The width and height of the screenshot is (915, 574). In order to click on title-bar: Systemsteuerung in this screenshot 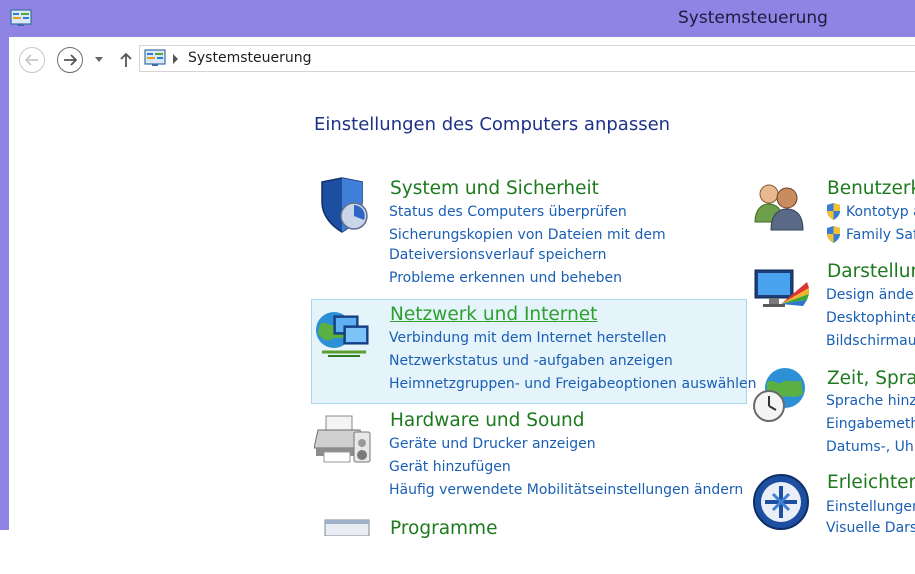, I will do `click(457, 18)`.